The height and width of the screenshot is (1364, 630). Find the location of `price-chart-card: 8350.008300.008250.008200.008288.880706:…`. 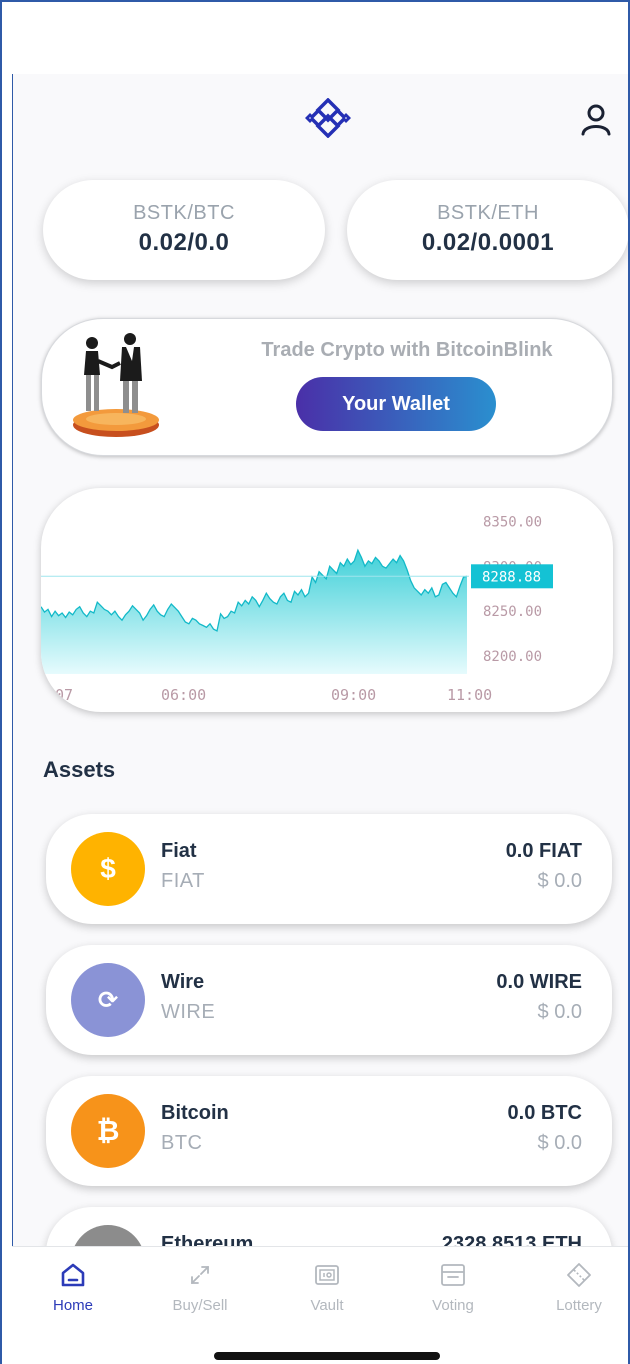

price-chart-card: 8350.008300.008250.008200.008288.880706:… is located at coordinates (327, 600).